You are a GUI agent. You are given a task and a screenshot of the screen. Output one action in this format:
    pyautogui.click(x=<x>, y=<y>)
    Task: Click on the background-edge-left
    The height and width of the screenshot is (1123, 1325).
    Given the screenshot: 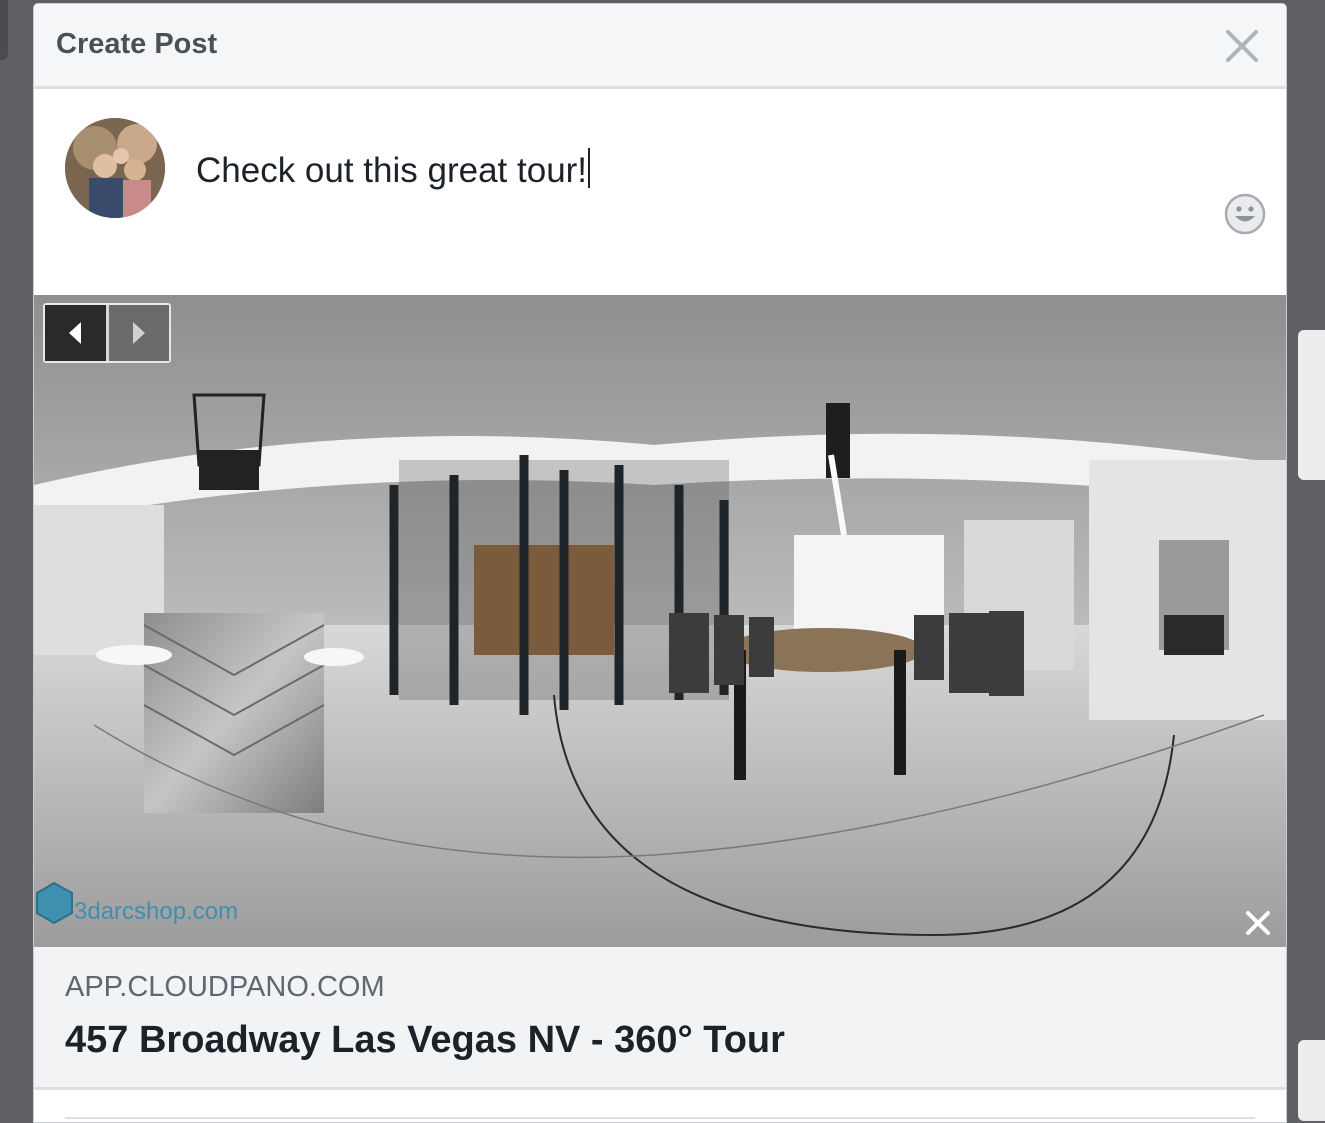 What is the action you would take?
    pyautogui.click(x=4, y=30)
    